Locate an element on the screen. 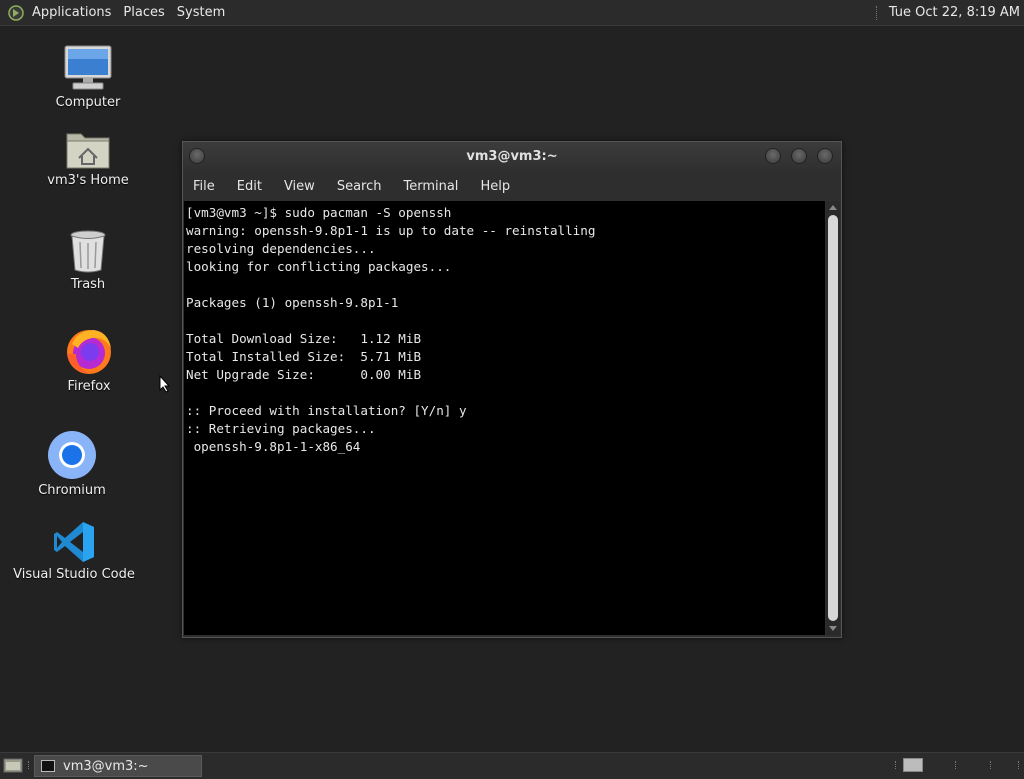  terminal-line: [vm3@vm3 ~]$ sudo pacman -S openssh is located at coordinates (319, 212).